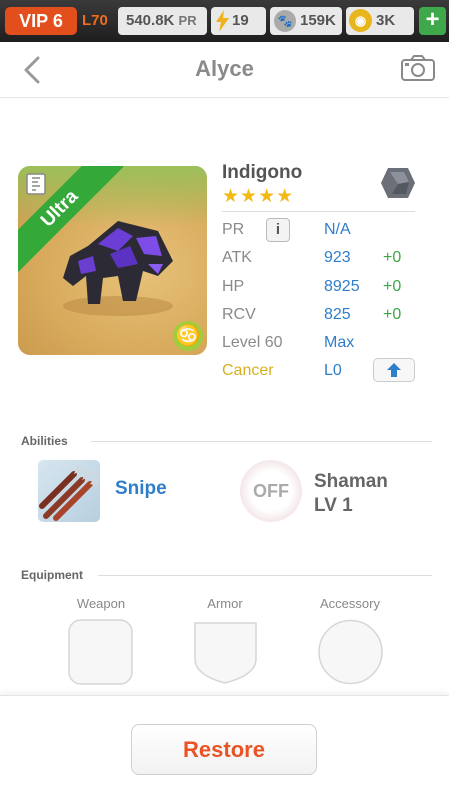 This screenshot has width=449, height=800. Describe the element at coordinates (252, 342) in the screenshot. I see `stat-label: Level 60` at that location.